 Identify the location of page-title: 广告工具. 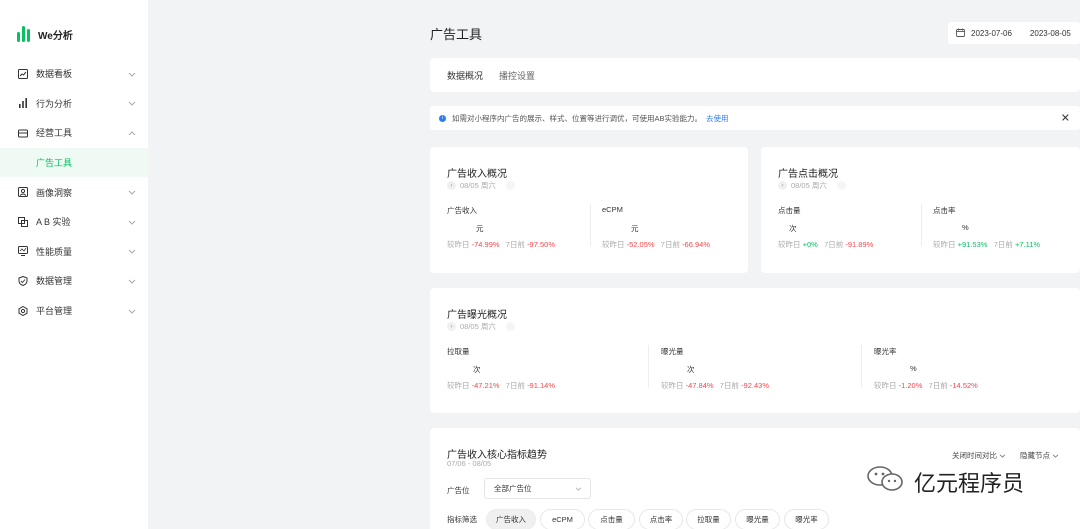
(456, 34).